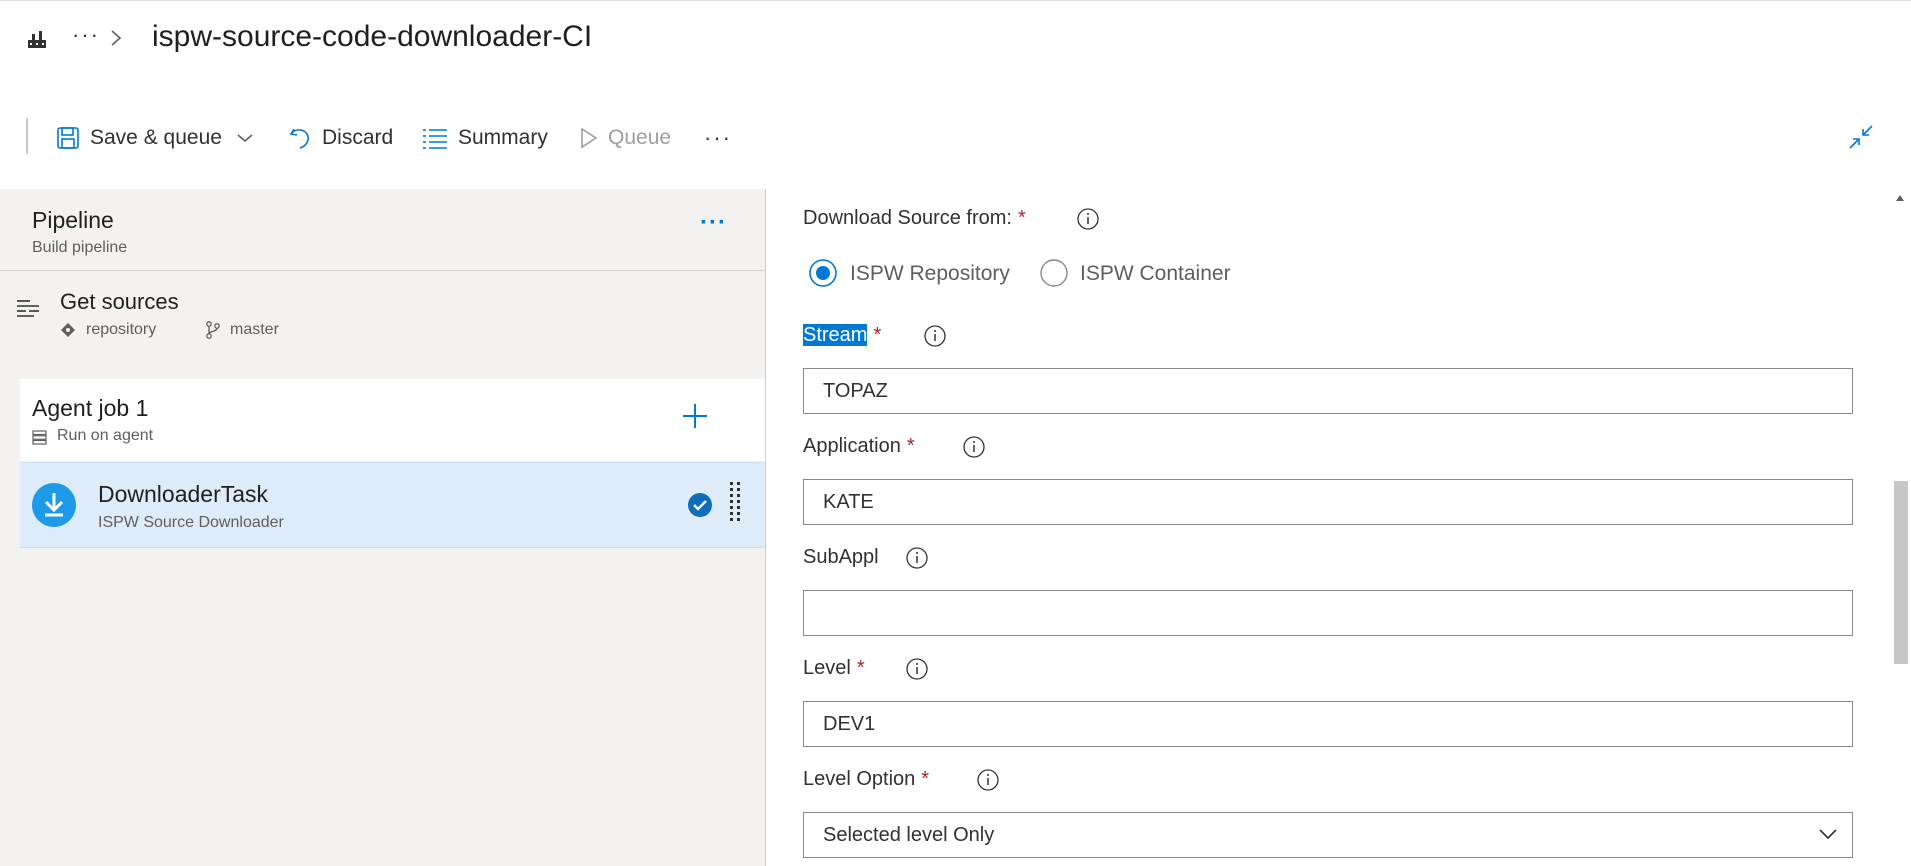  I want to click on pipeline-more-button: ···, so click(713, 223).